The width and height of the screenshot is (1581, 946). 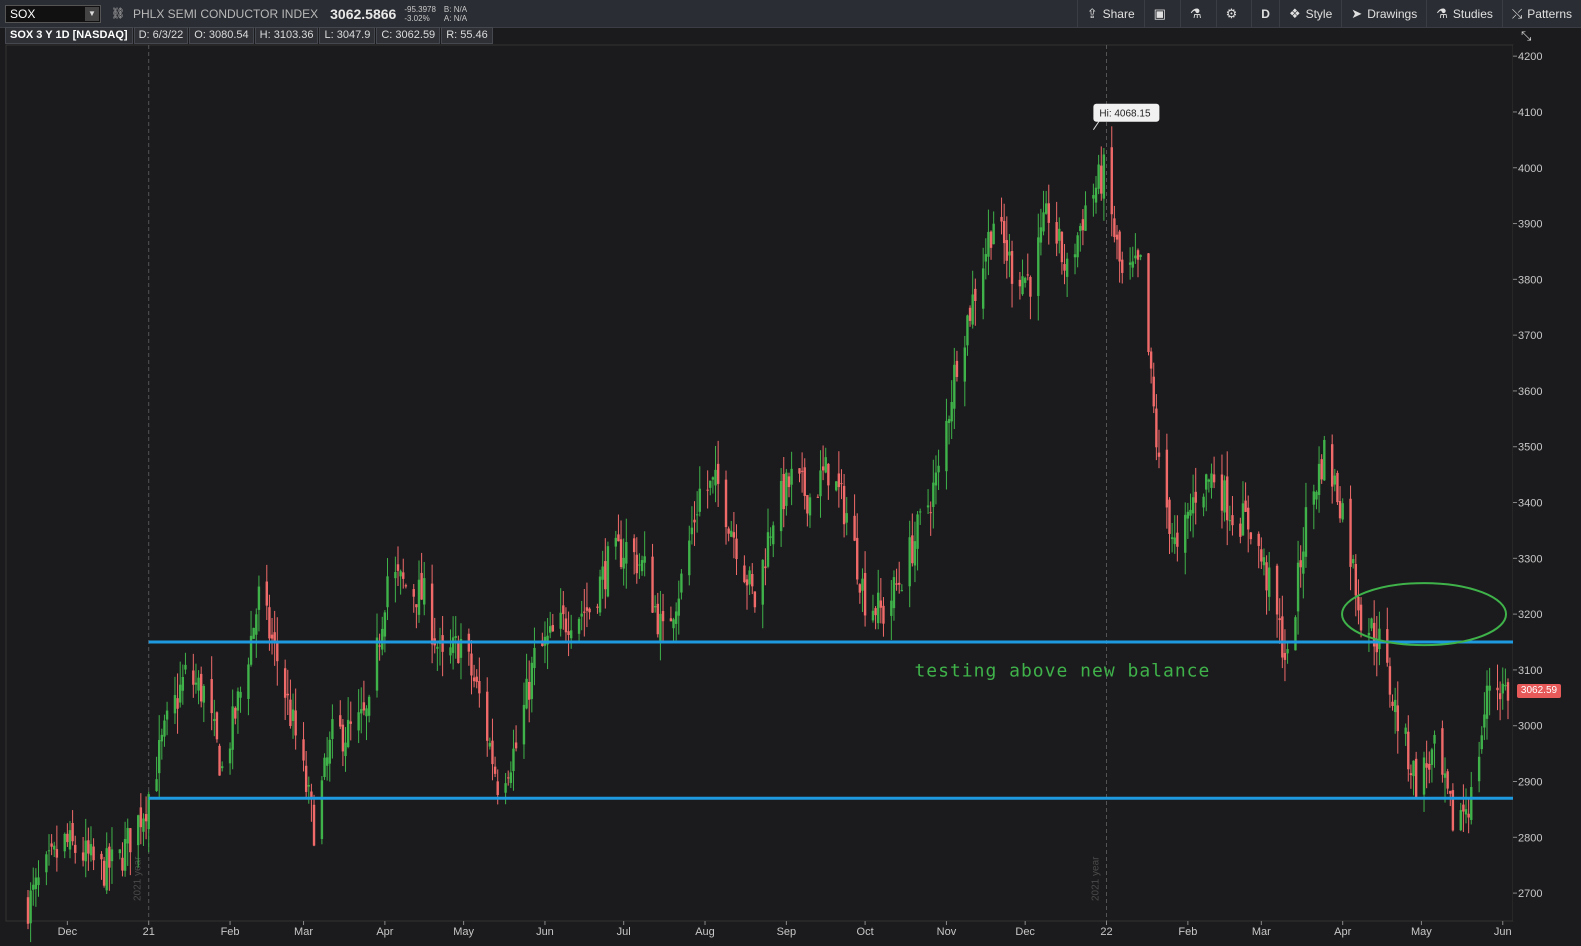 What do you see at coordinates (1342, 932) in the screenshot?
I see `x-tick-label: Apr` at bounding box center [1342, 932].